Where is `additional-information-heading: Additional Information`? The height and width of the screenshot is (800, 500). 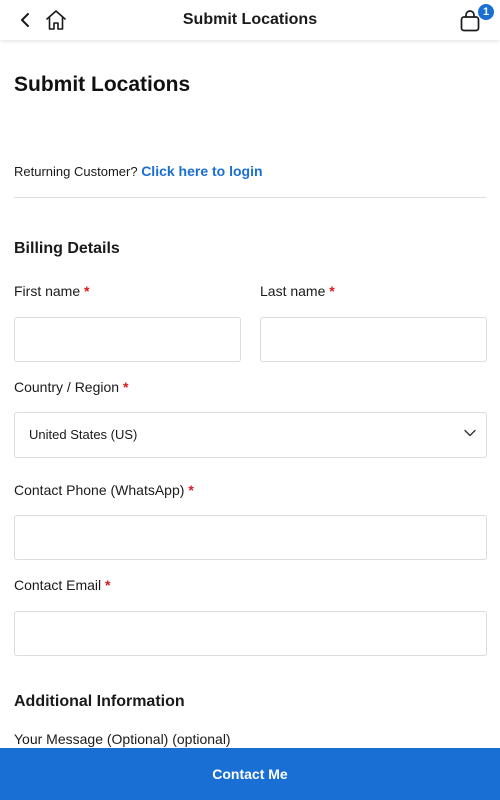
additional-information-heading: Additional Information is located at coordinates (99, 701).